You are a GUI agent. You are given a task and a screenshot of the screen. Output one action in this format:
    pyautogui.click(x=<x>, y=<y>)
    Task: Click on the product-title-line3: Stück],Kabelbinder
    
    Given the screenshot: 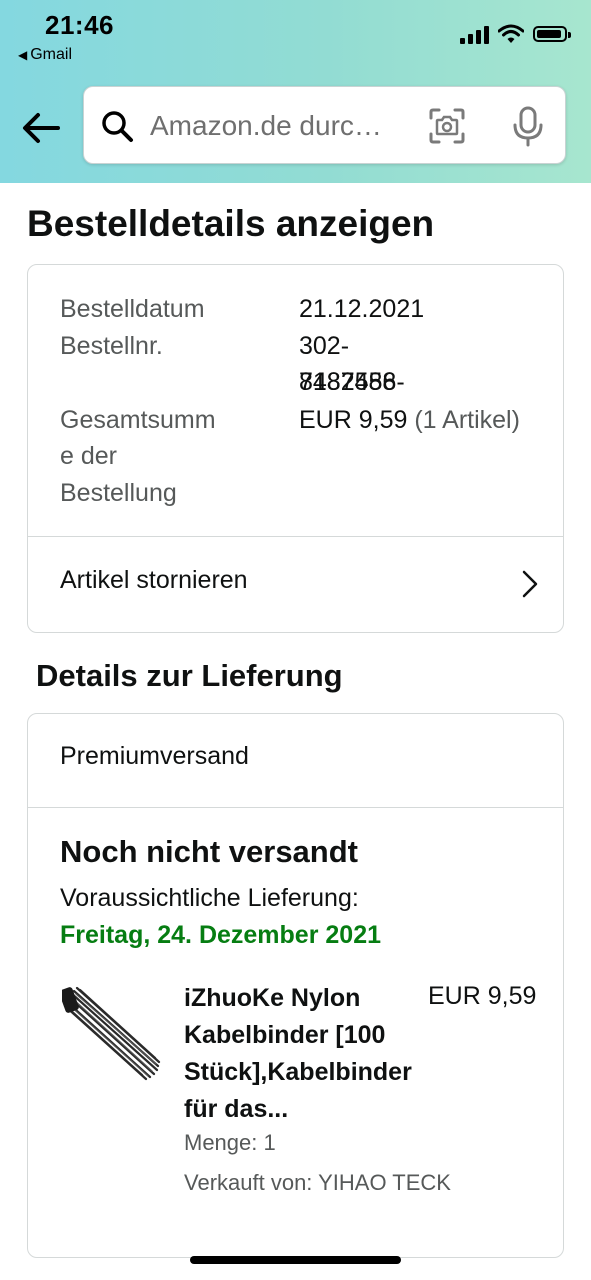 What is the action you would take?
    pyautogui.click(x=298, y=1072)
    